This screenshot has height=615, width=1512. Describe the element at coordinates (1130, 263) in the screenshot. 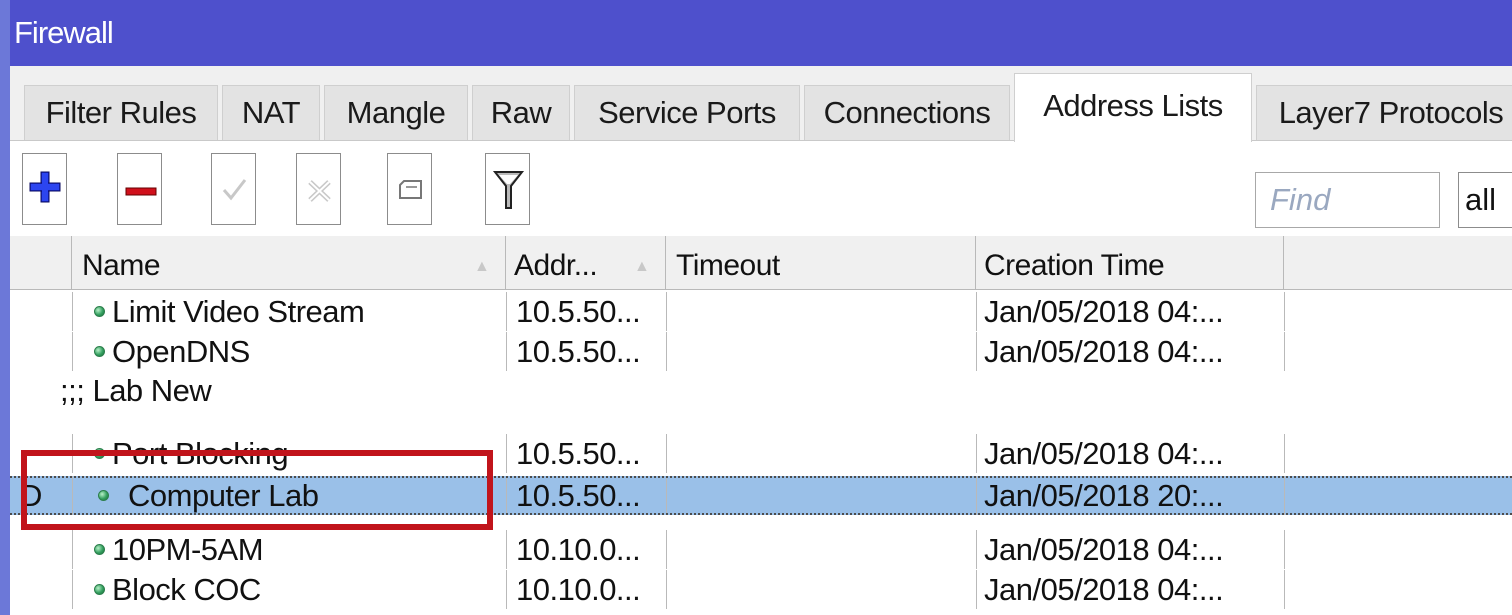

I see `column-header-creation-time: Creation Time` at that location.